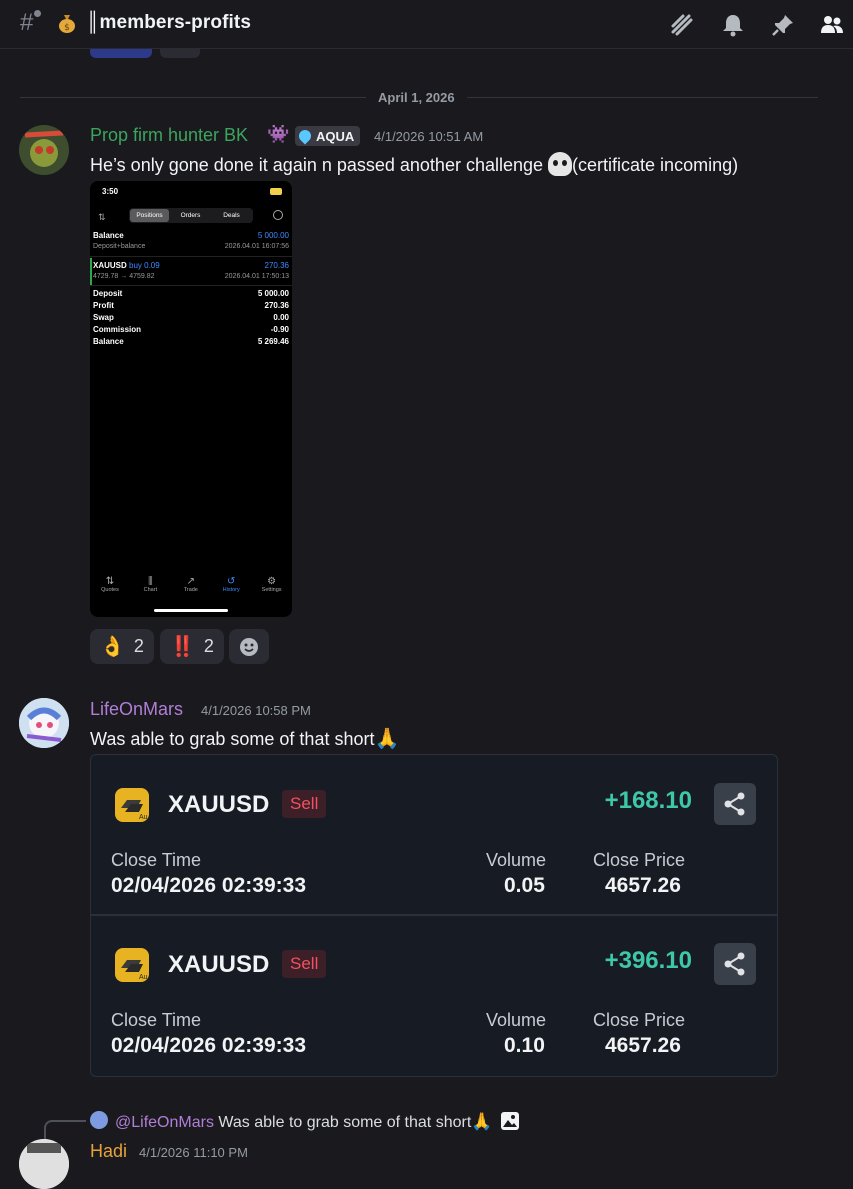  What do you see at coordinates (387, 739) in the screenshot?
I see `praying-hands-emoji: 🙏` at bounding box center [387, 739].